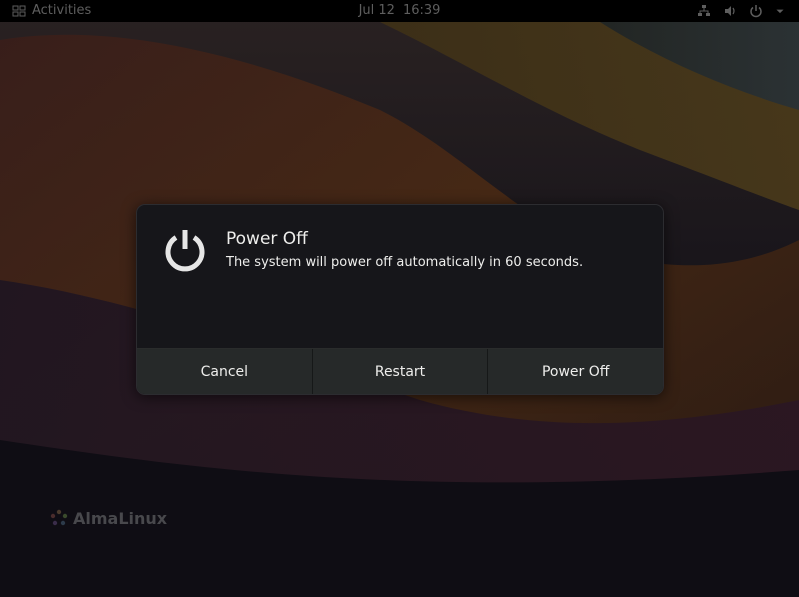  What do you see at coordinates (704, 10) in the screenshot?
I see `network-icon` at bounding box center [704, 10].